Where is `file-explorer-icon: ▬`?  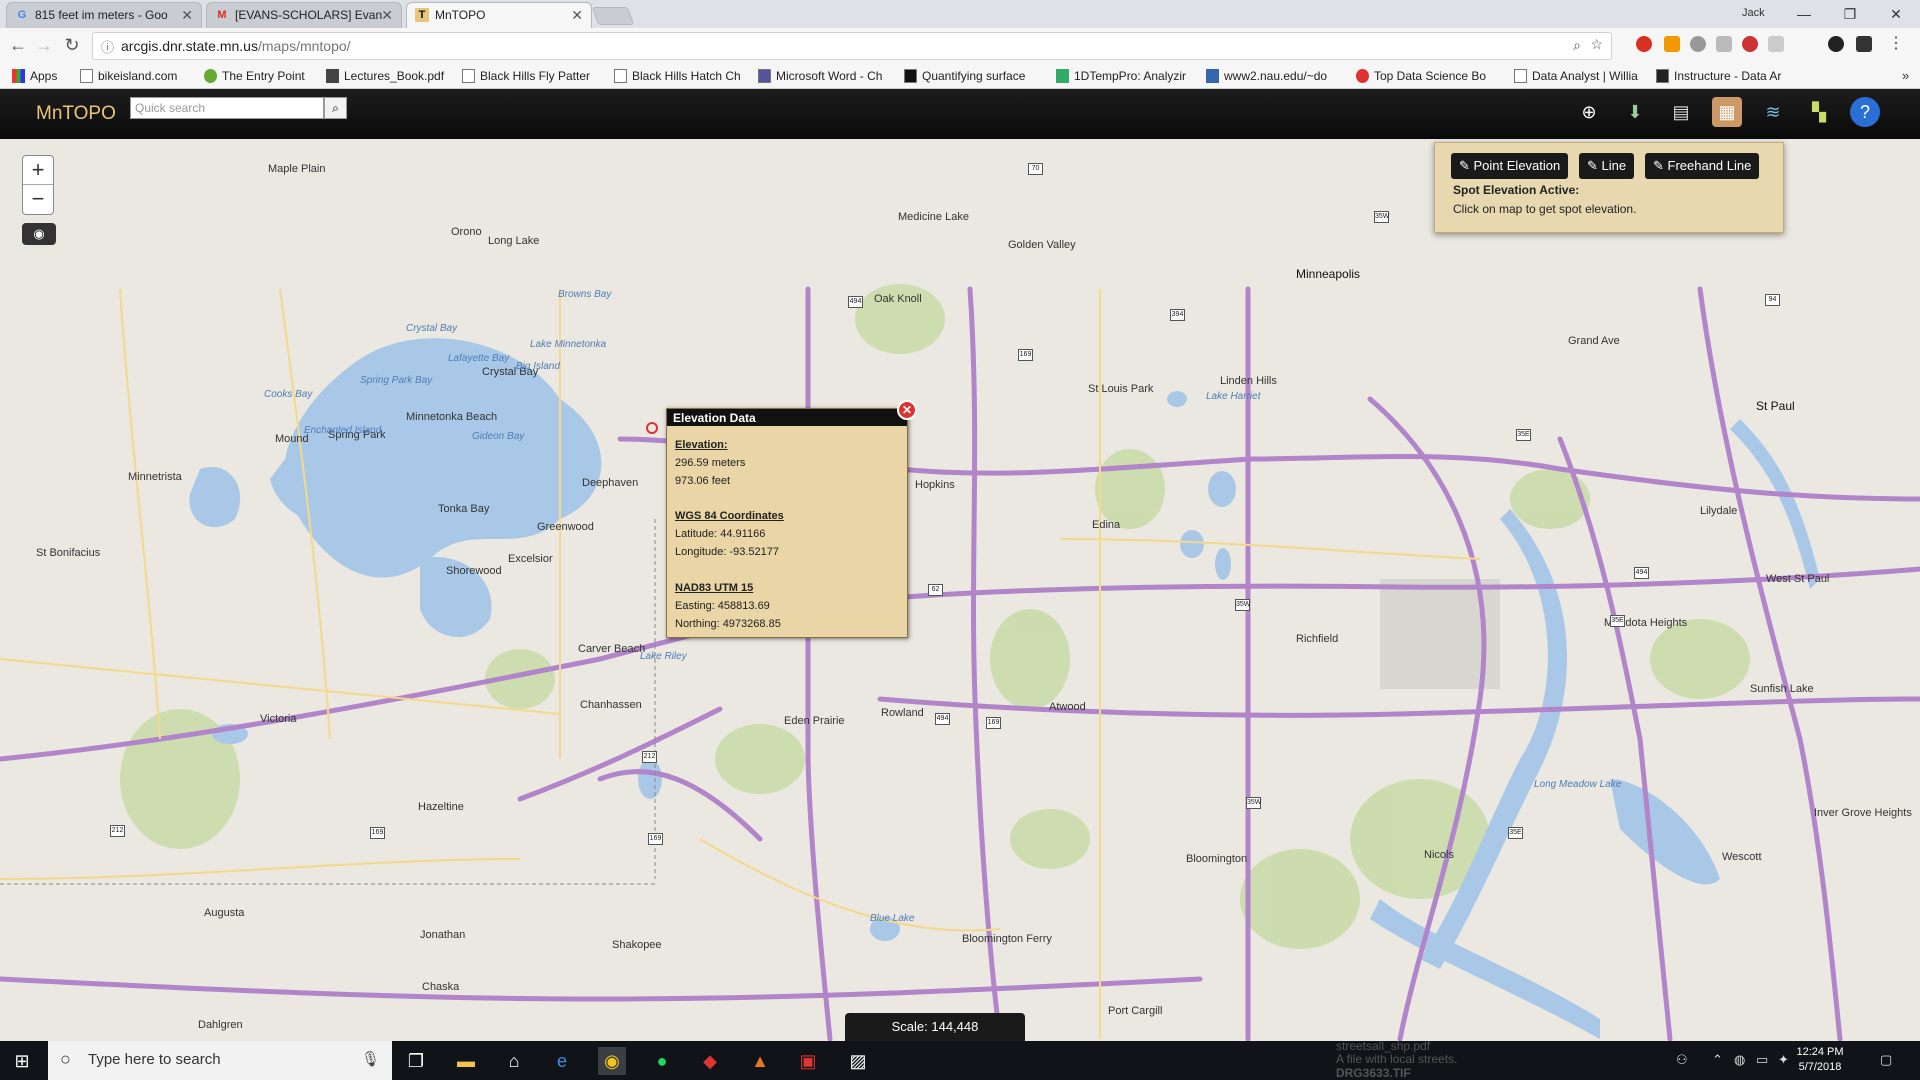 file-explorer-icon: ▬ is located at coordinates (466, 1061).